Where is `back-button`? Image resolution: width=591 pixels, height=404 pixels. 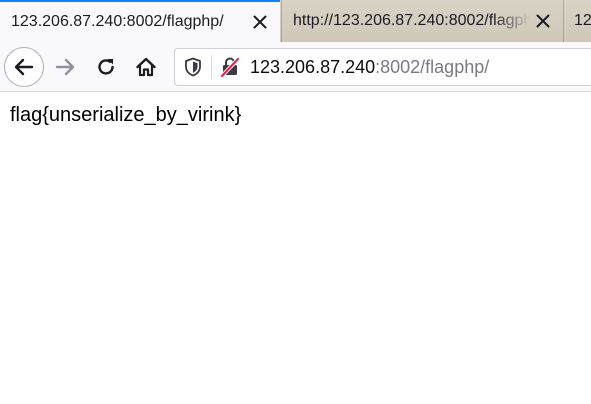
back-button is located at coordinates (24, 67).